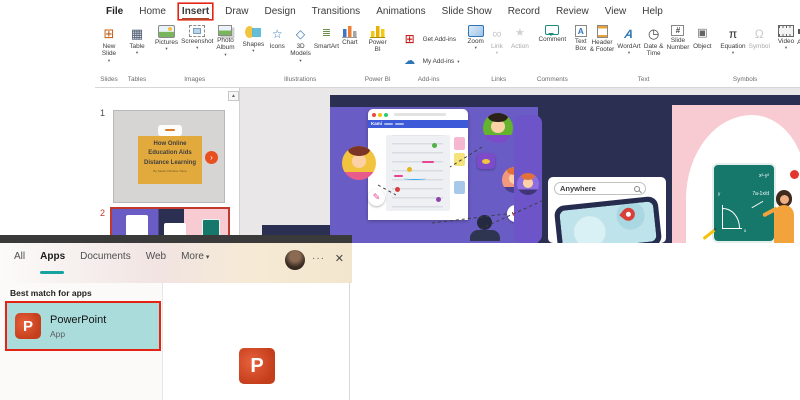 This screenshot has height=400, width=800. What do you see at coordinates (277, 38) in the screenshot?
I see `ribbon-button-icons: ☆ Icons` at bounding box center [277, 38].